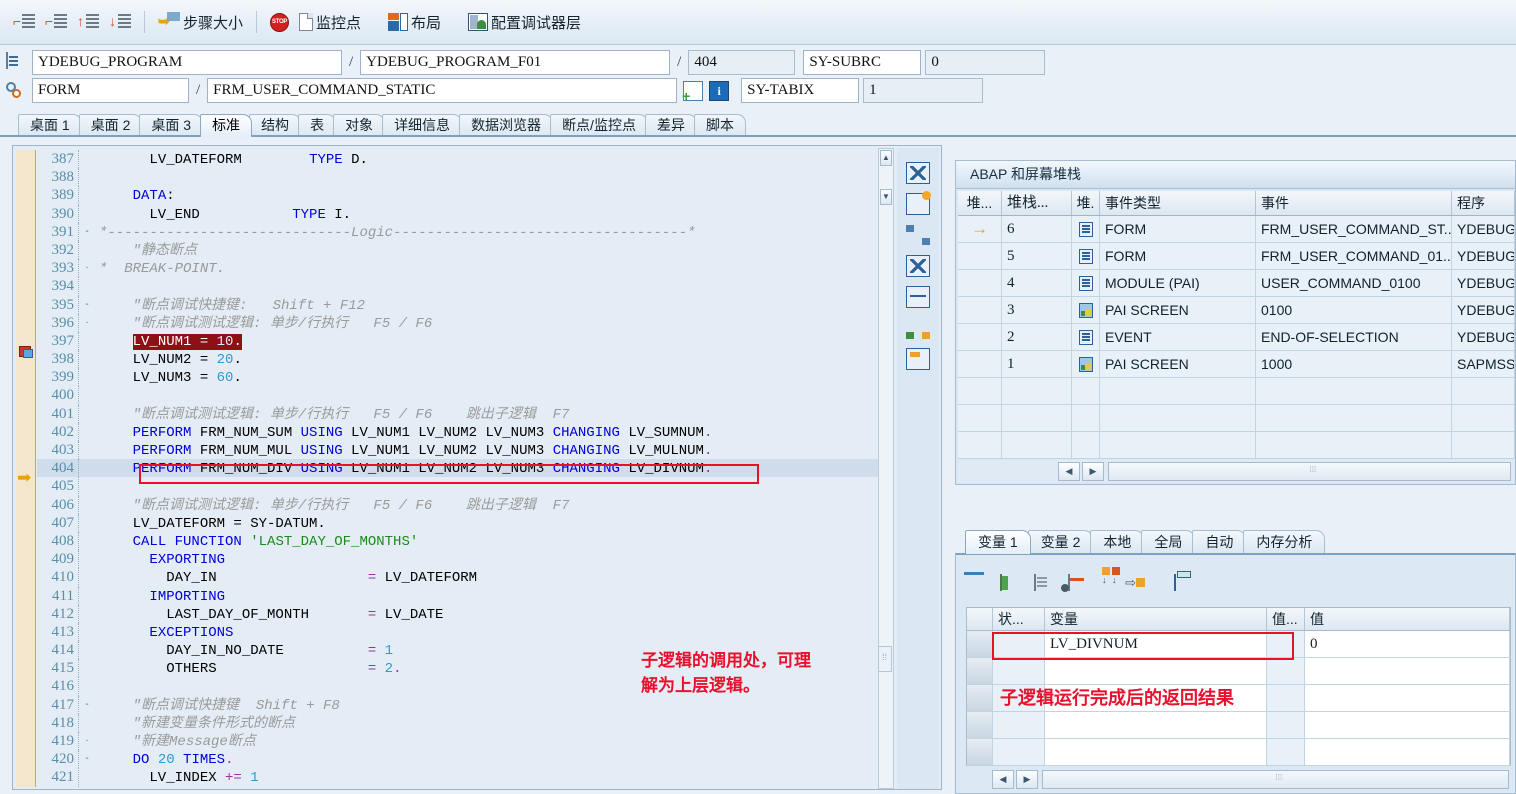 This screenshot has height=794, width=1516. What do you see at coordinates (464, 504) in the screenshot?
I see `code-line: 406 "断点调试测试逻辑: 单步/行执行 F5 / F6 跳出子逻辑 F7` at bounding box center [464, 504].